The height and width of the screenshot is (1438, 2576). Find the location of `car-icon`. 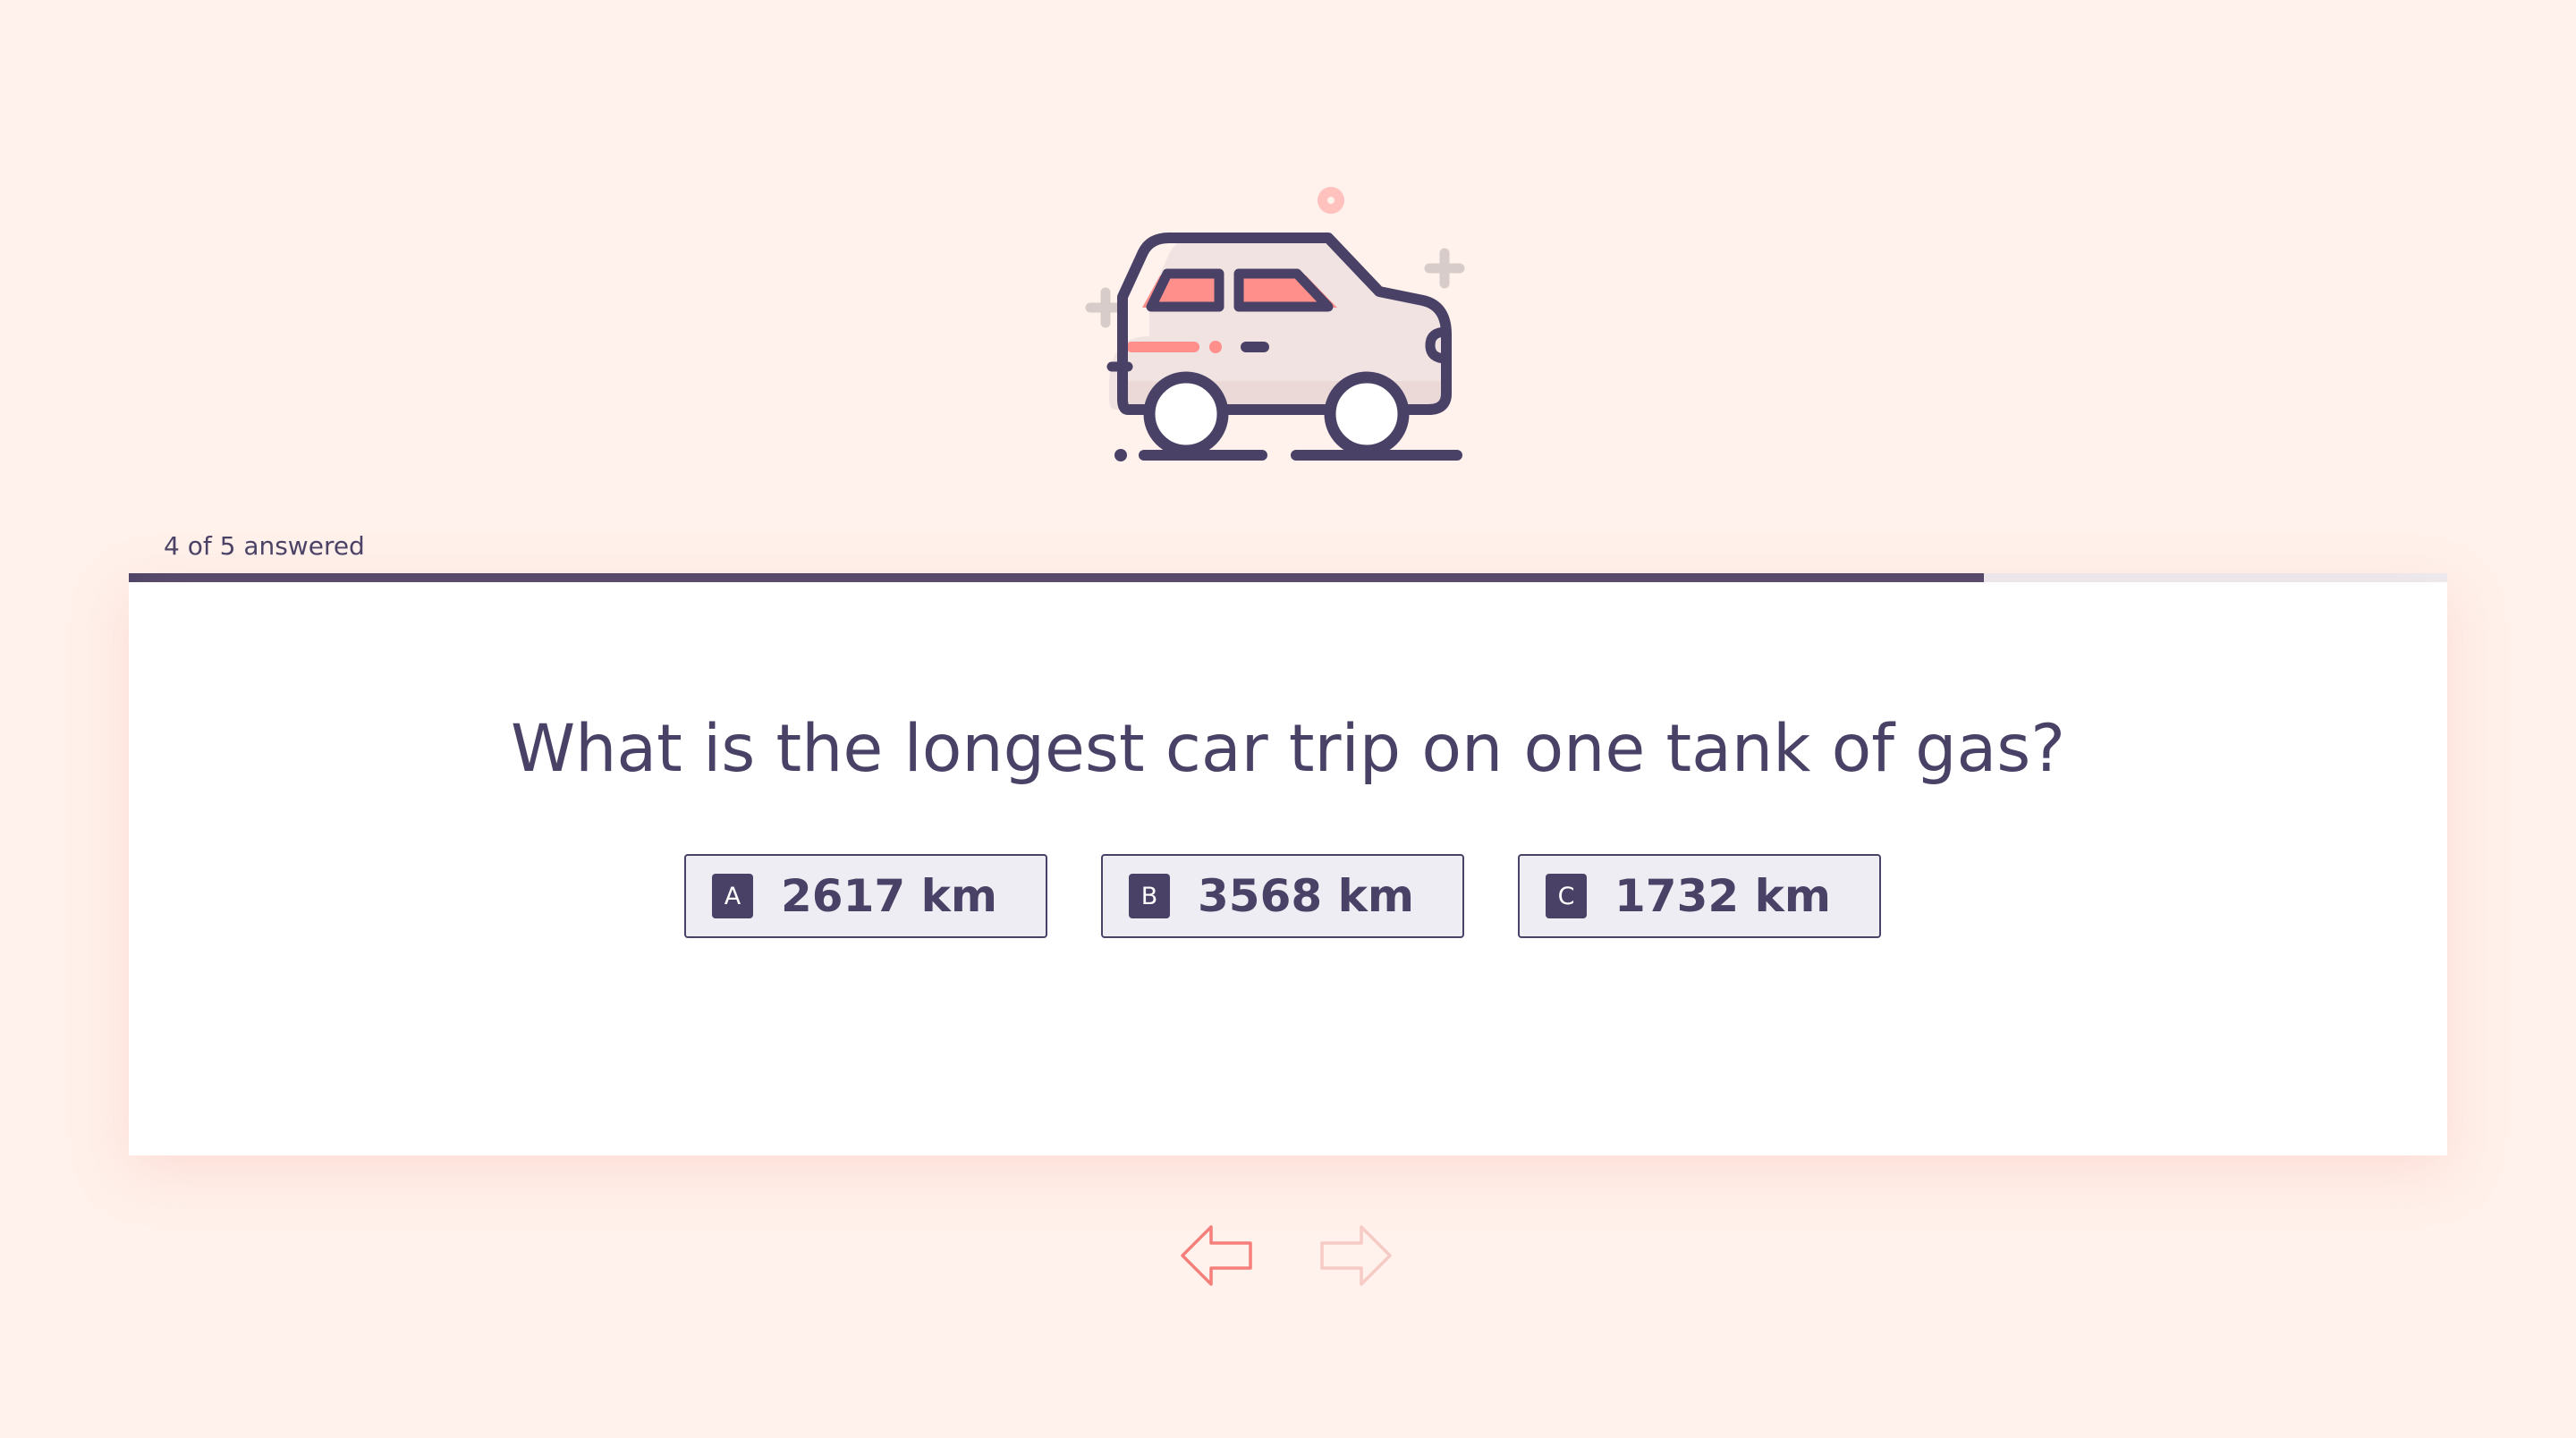

car-icon is located at coordinates (1288, 327).